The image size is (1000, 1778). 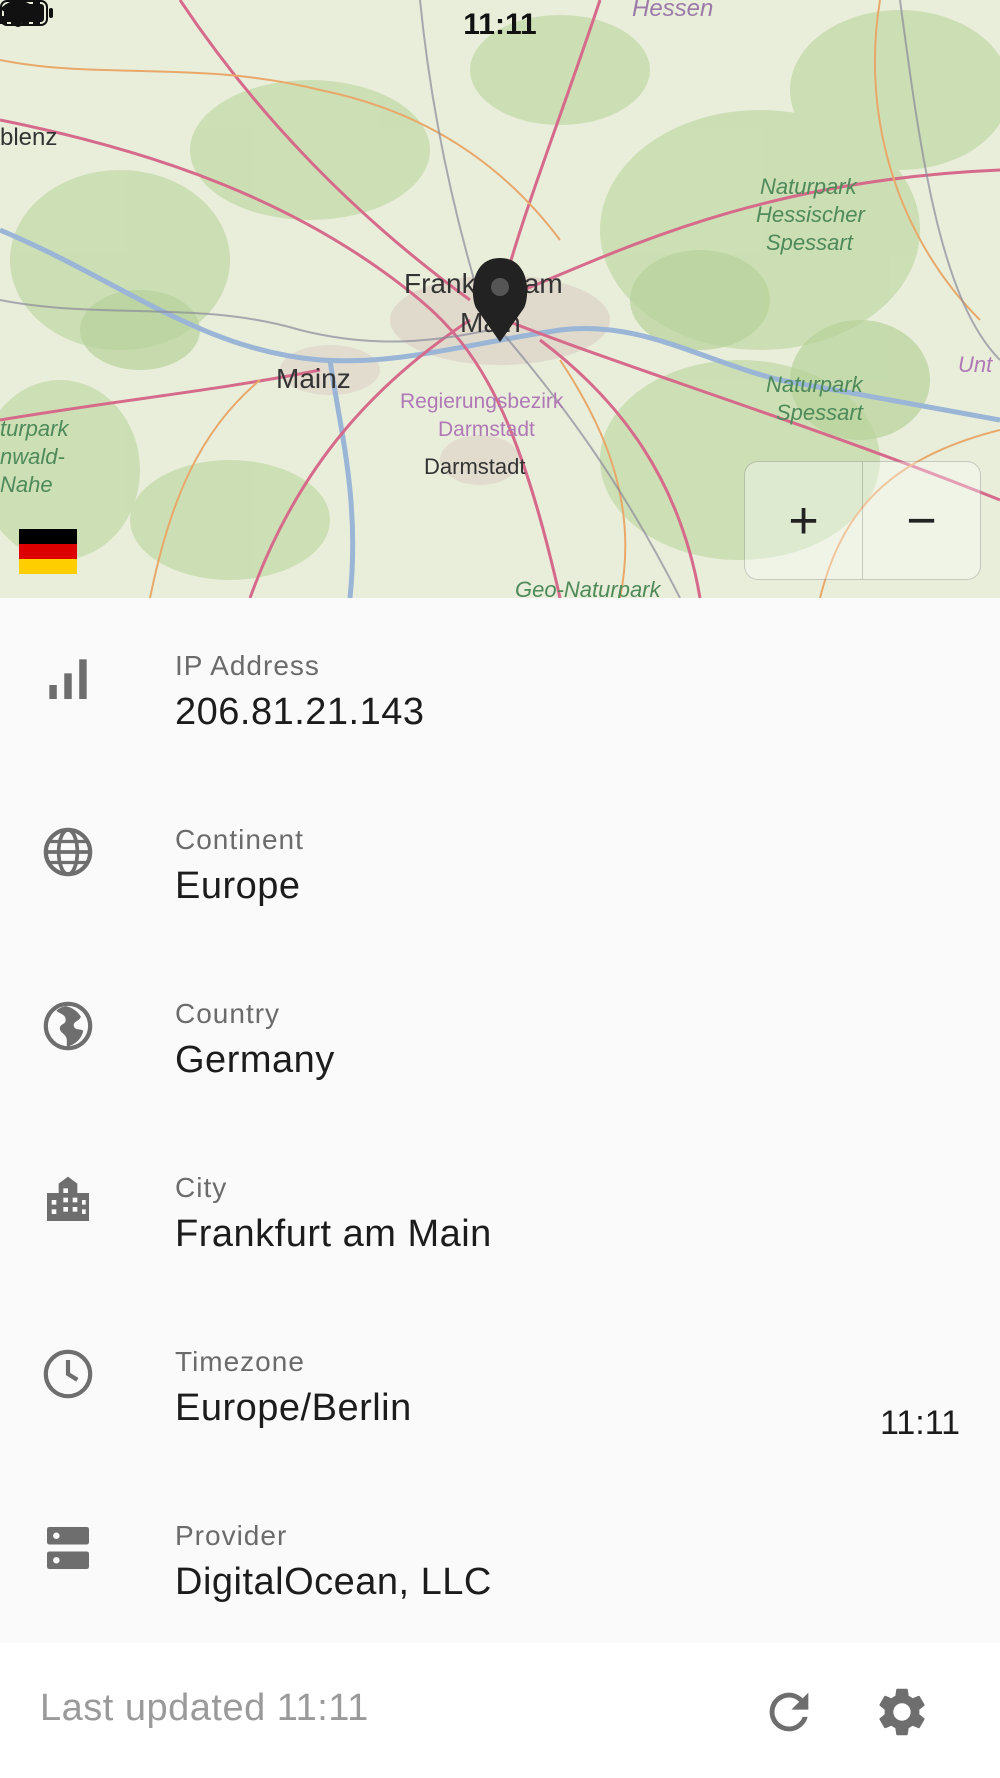 What do you see at coordinates (255, 1060) in the screenshot?
I see `detail-value: Germany` at bounding box center [255, 1060].